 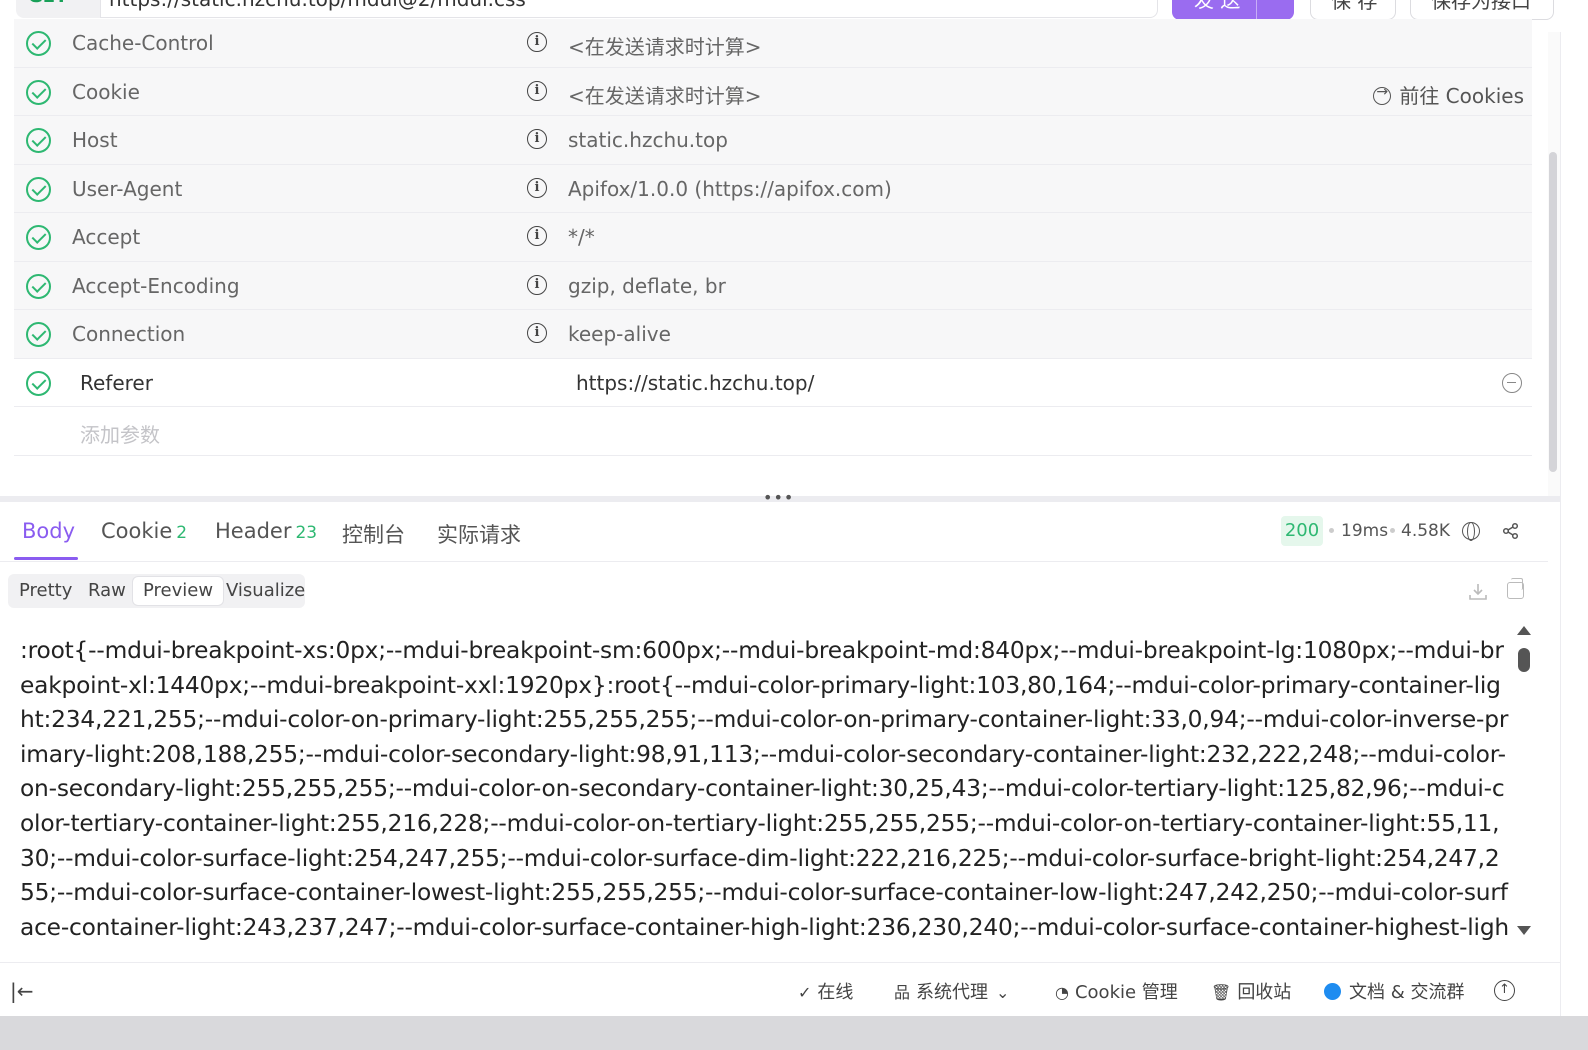 What do you see at coordinates (1116, 991) in the screenshot?
I see `cookie-manager-button: ◔ Cookie 管理` at bounding box center [1116, 991].